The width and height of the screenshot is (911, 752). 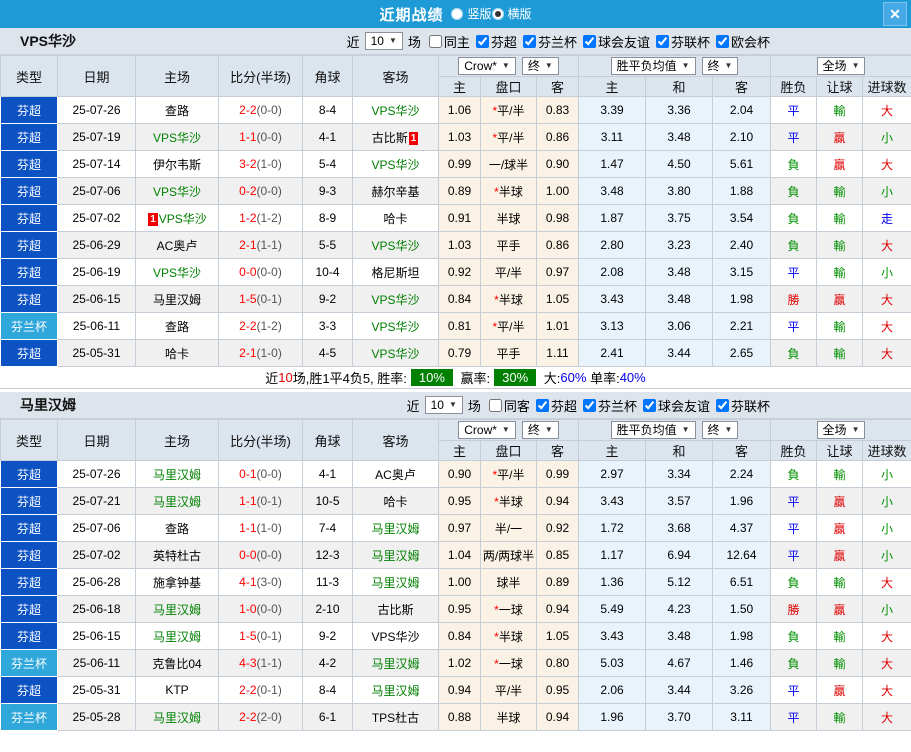 I want to click on avg-lose: 3.11, so click(x=741, y=717).